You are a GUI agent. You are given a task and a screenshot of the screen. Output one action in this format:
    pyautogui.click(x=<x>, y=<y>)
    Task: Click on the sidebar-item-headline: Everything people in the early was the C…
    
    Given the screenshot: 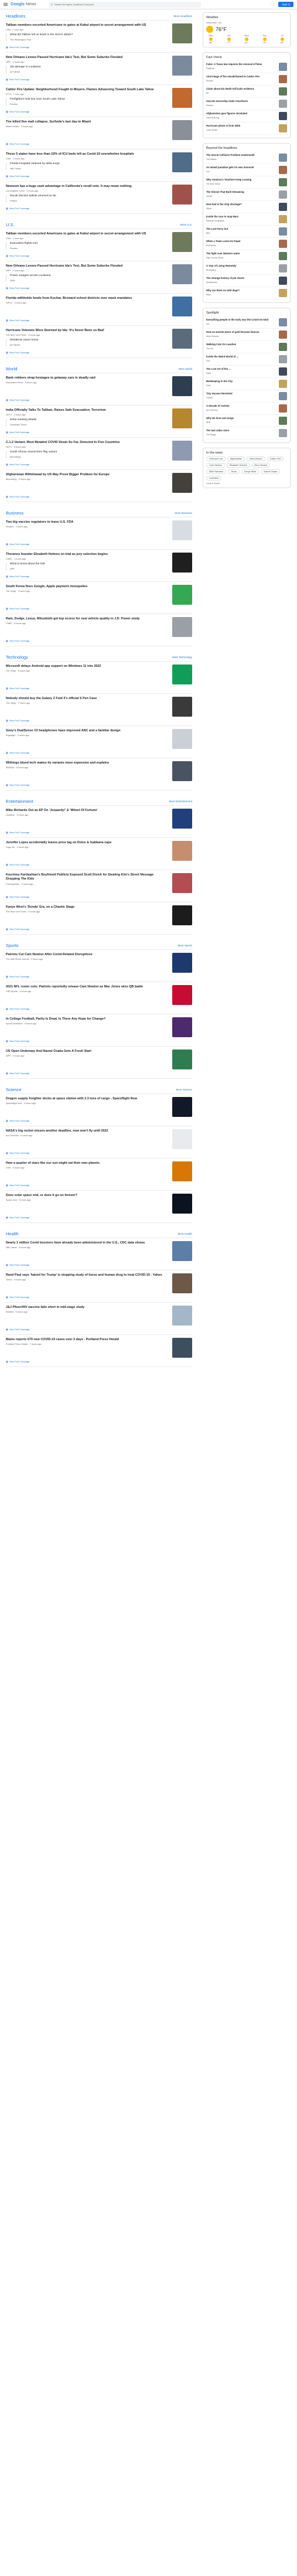 What is the action you would take?
    pyautogui.click(x=241, y=320)
    